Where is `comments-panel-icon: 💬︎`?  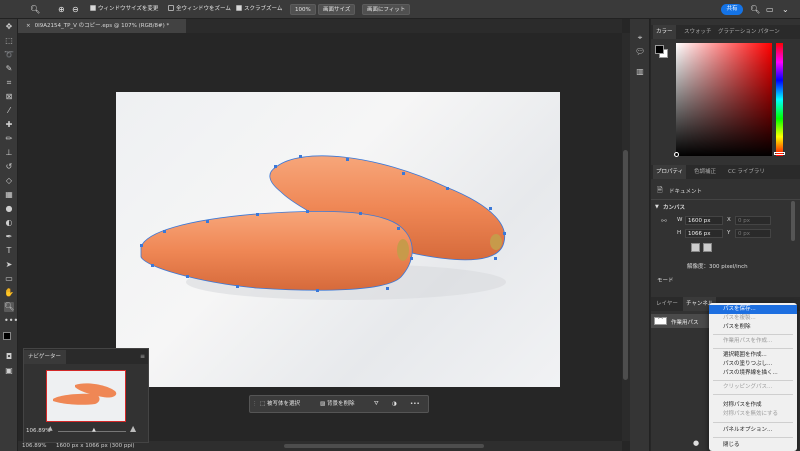 comments-panel-icon: 💬︎ is located at coordinates (640, 52).